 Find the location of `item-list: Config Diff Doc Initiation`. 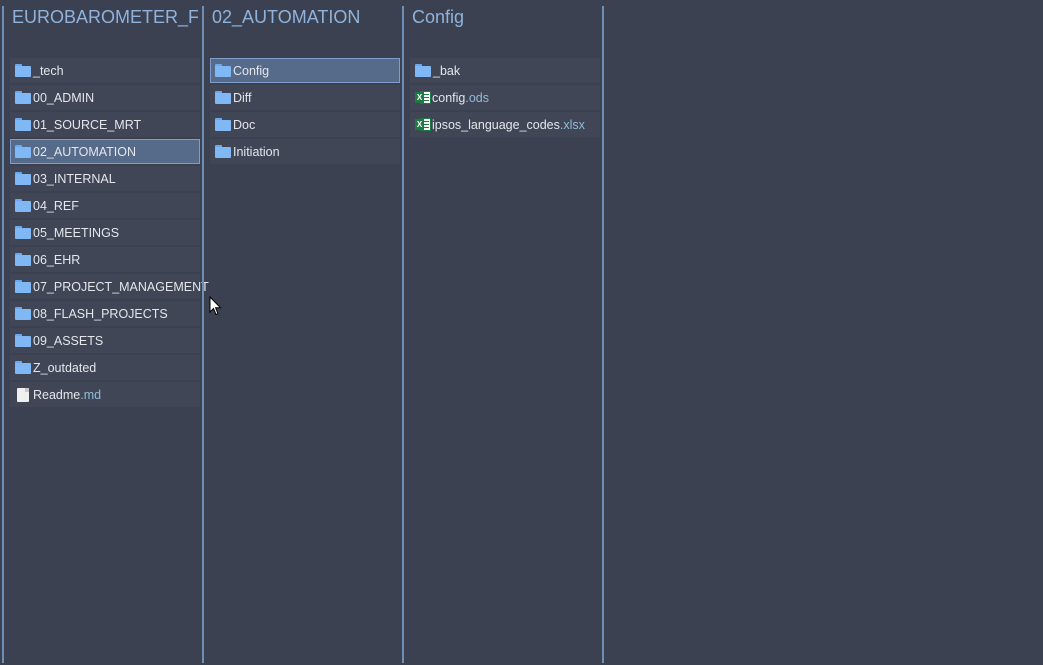

item-list: Config Diff Doc Initiation is located at coordinates (305, 112).